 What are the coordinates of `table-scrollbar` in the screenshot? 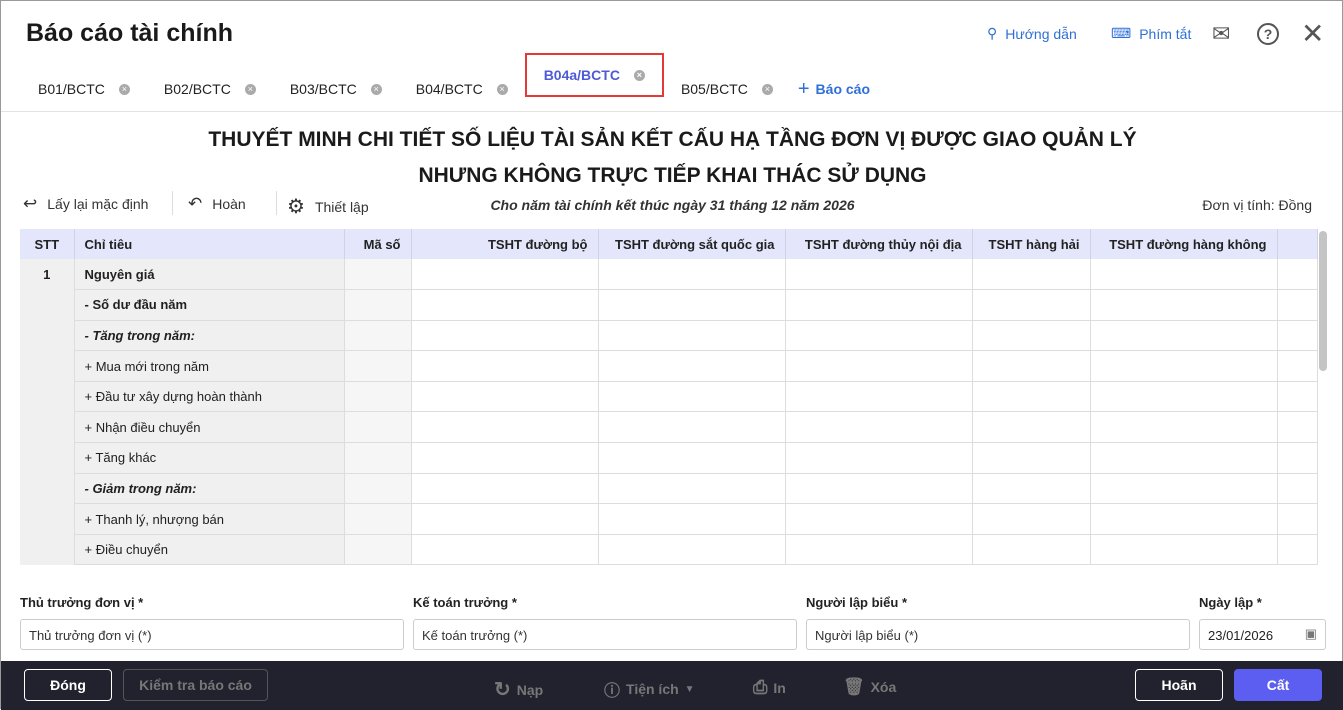 It's located at (1323, 301).